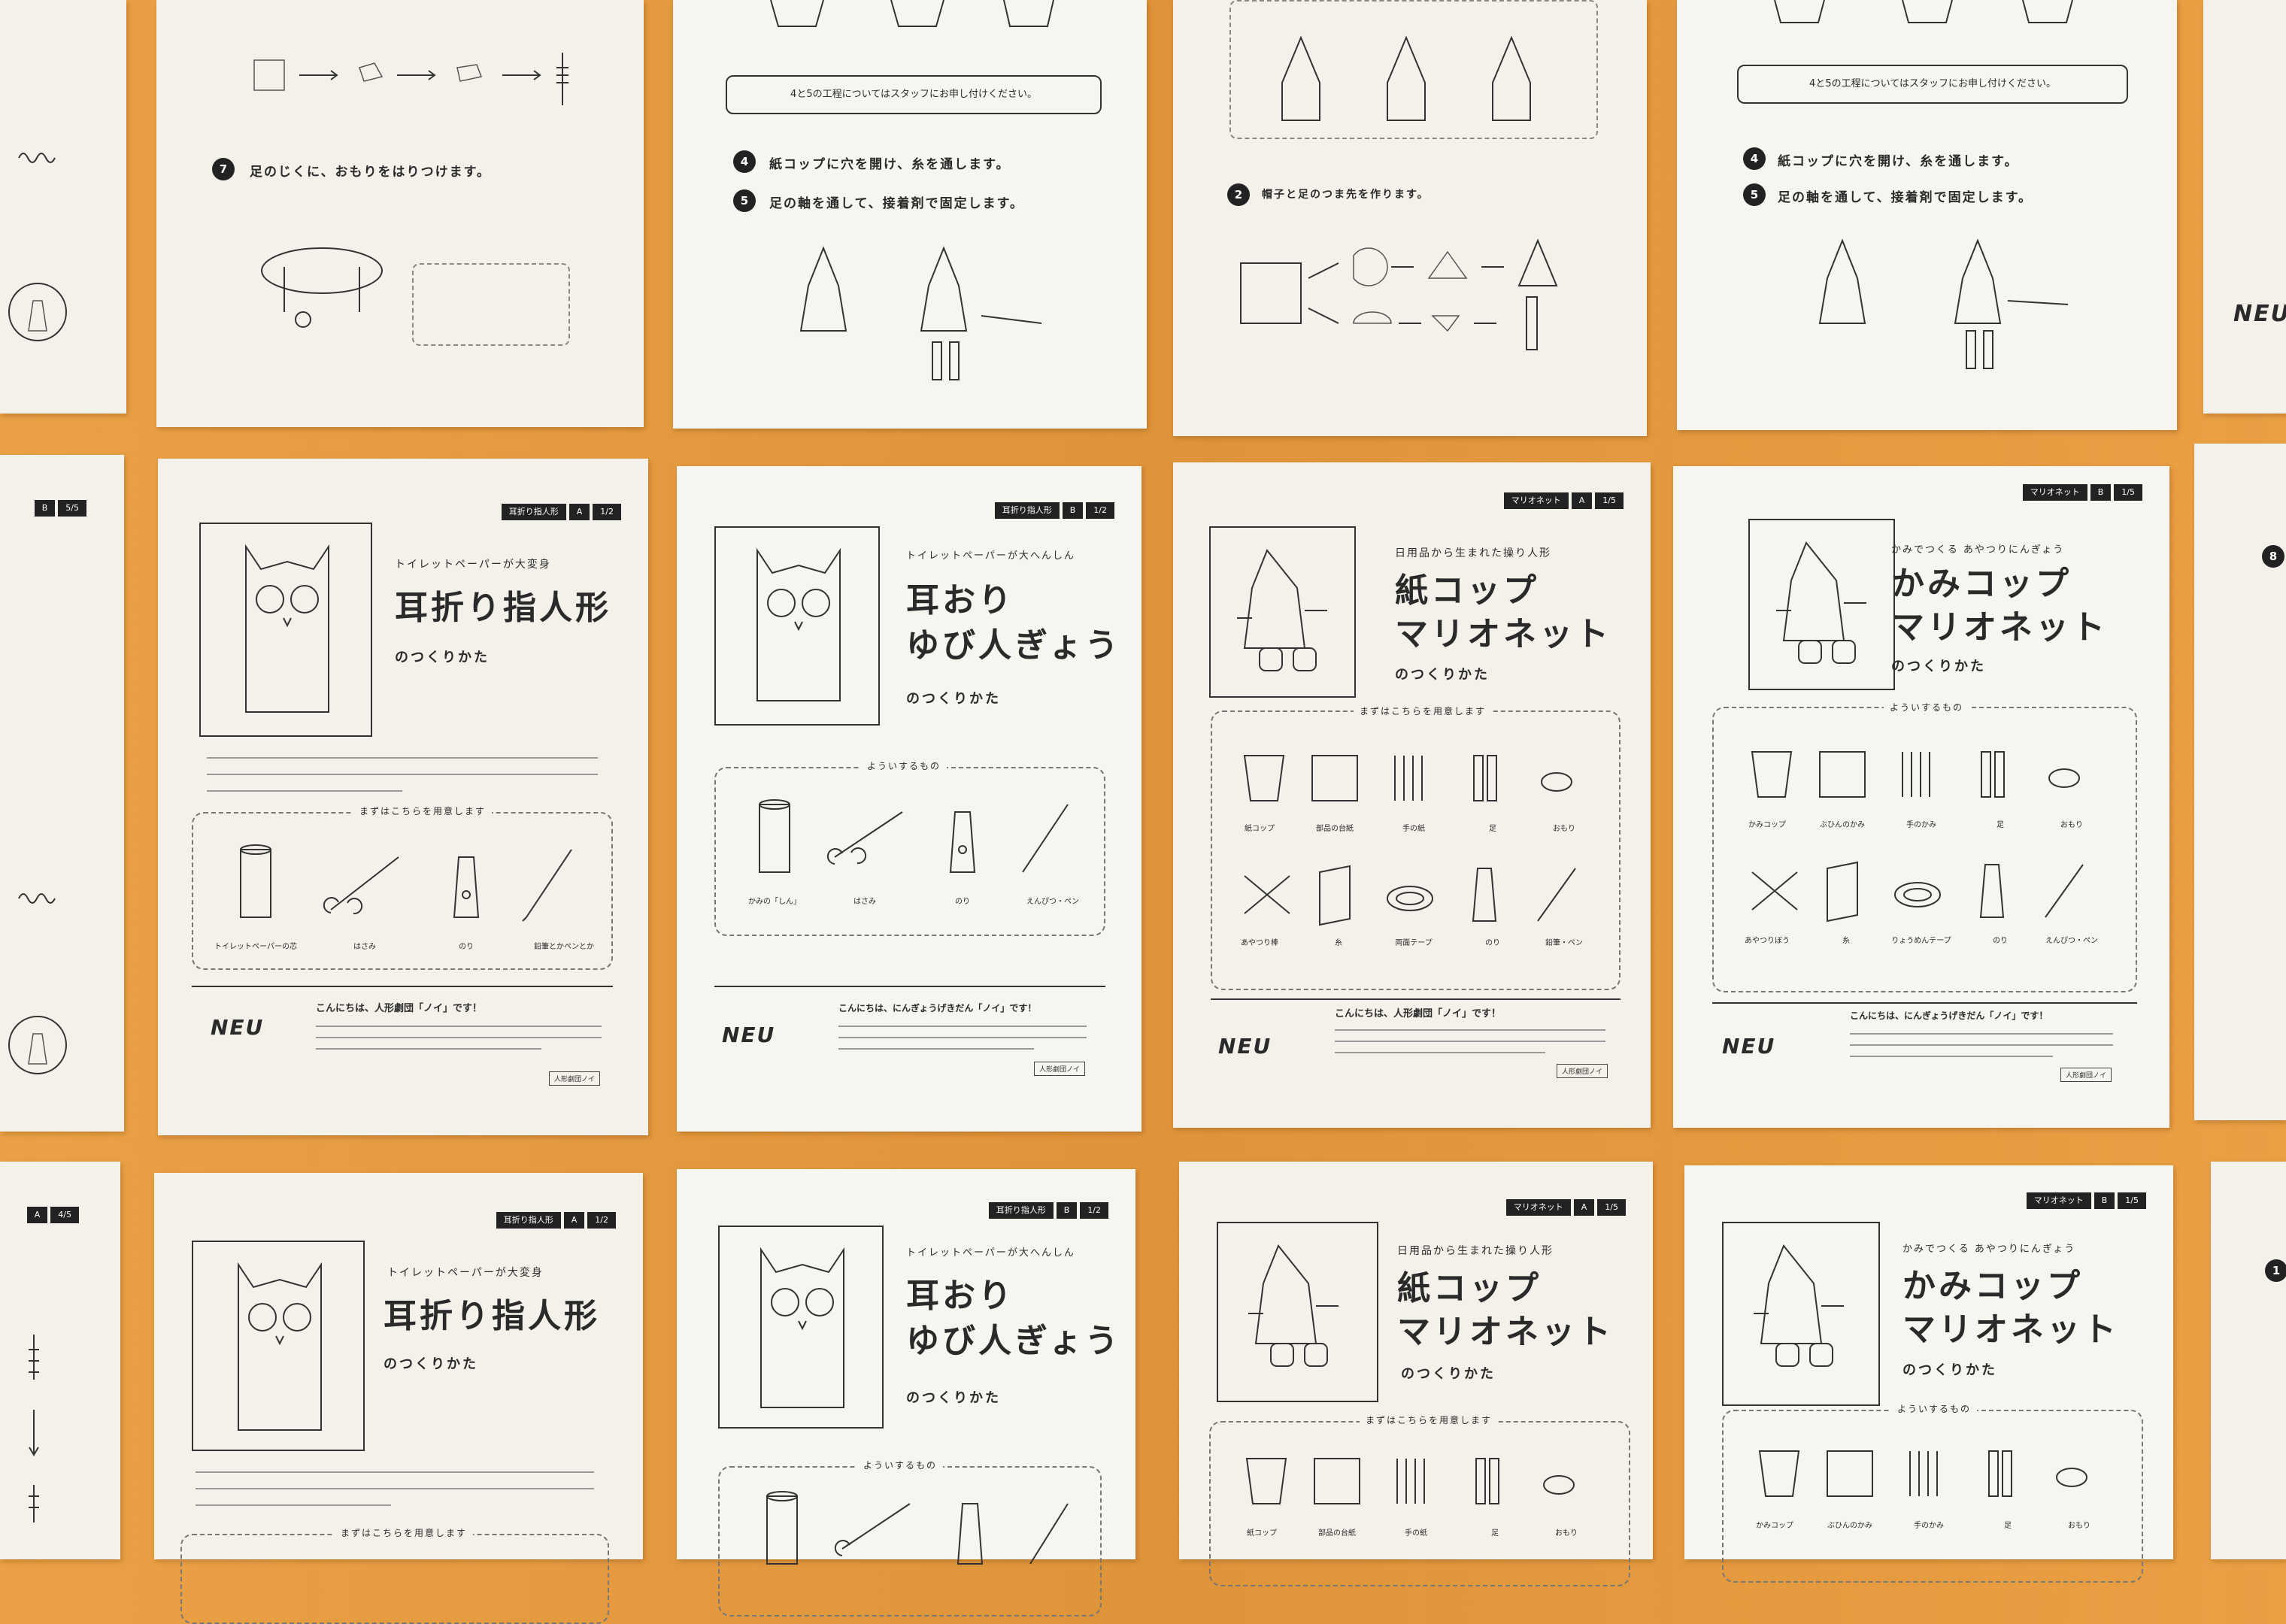  What do you see at coordinates (1245, 1046) in the screenshot?
I see `neu-logo: NEU` at bounding box center [1245, 1046].